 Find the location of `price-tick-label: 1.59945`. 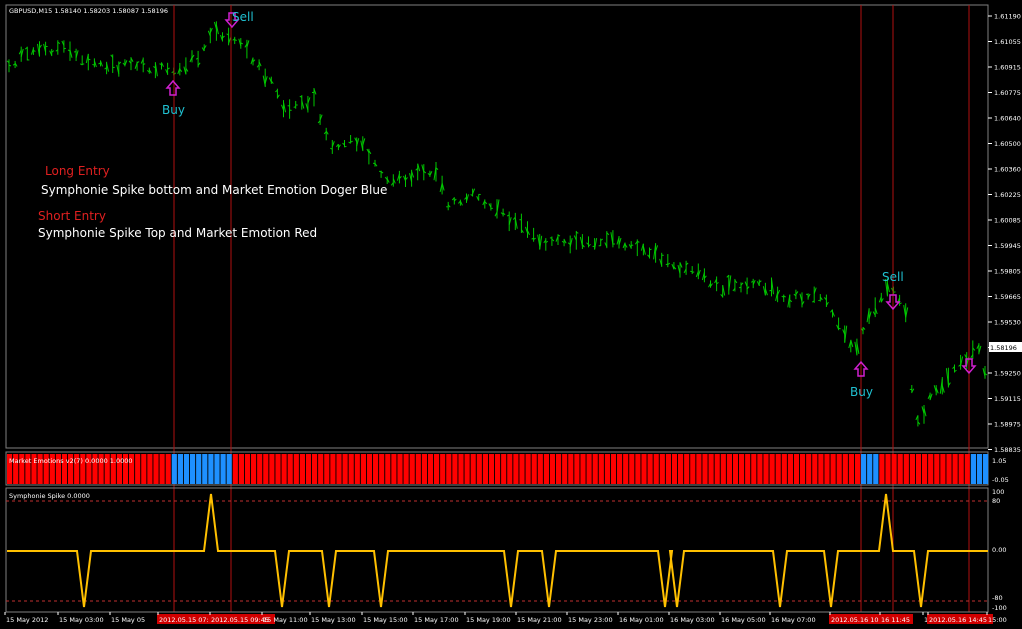

price-tick-label: 1.59945 is located at coordinates (1007, 246).